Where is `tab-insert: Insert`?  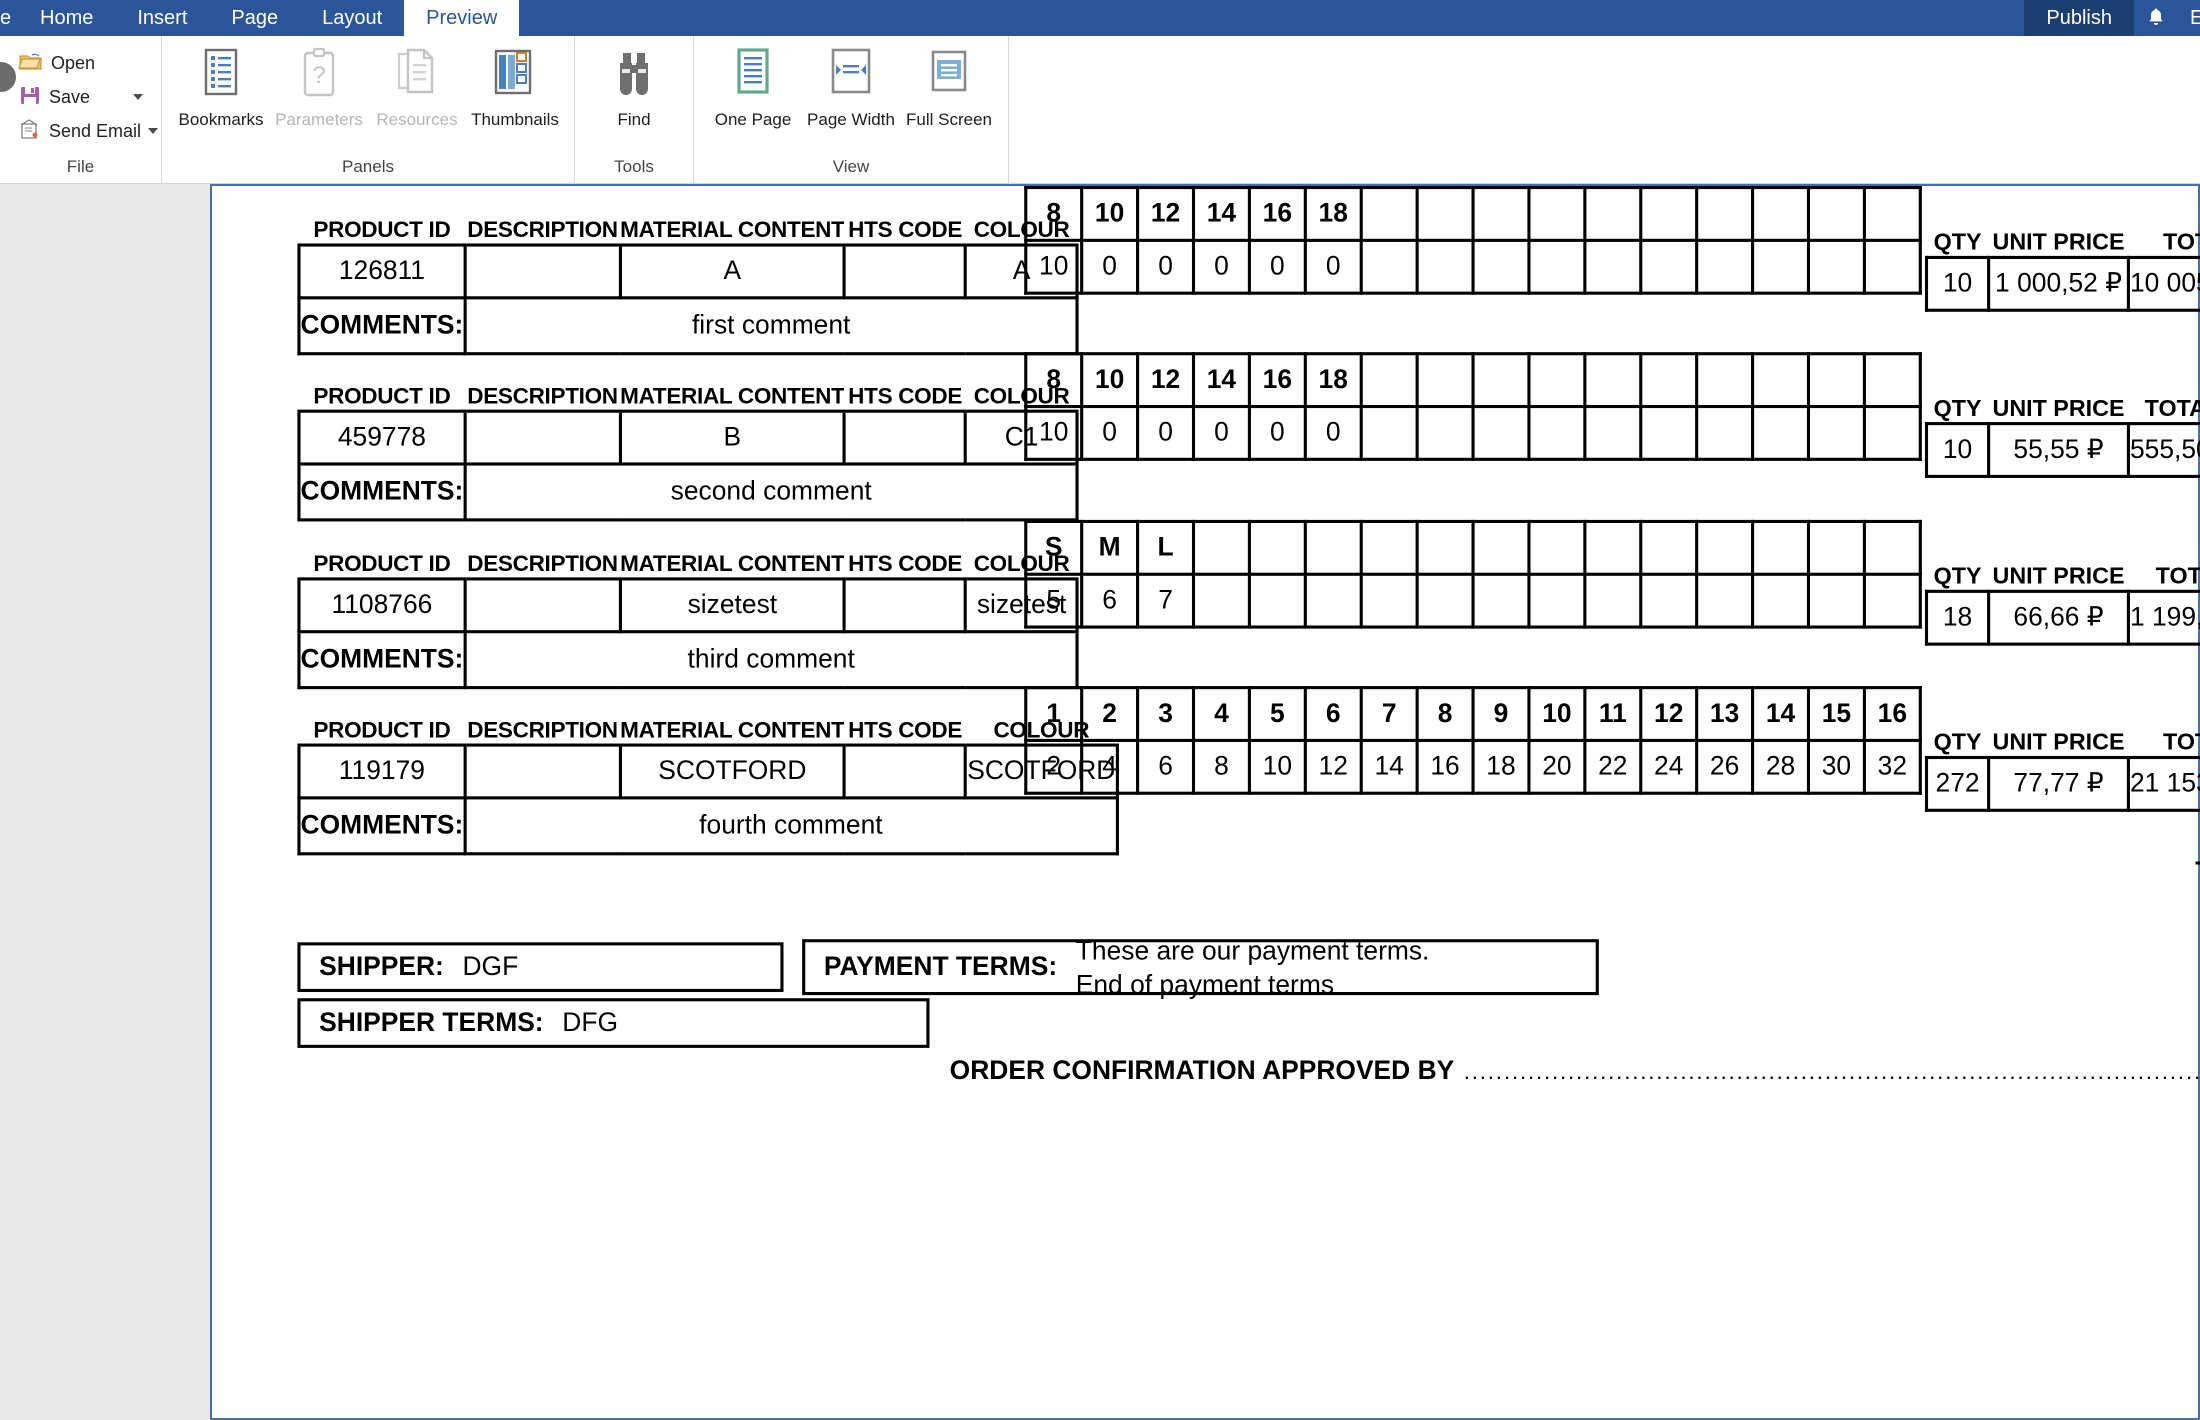 tab-insert: Insert is located at coordinates (162, 18).